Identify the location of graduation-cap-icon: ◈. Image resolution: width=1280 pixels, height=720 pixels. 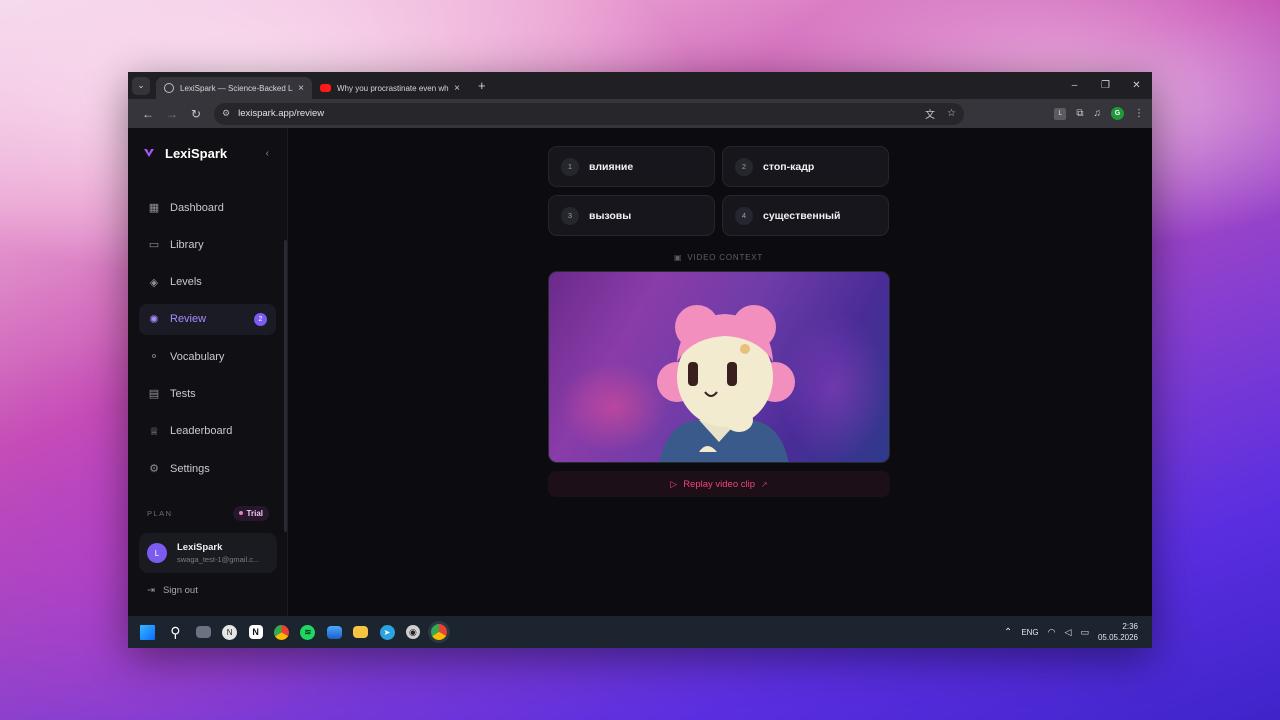
(154, 282).